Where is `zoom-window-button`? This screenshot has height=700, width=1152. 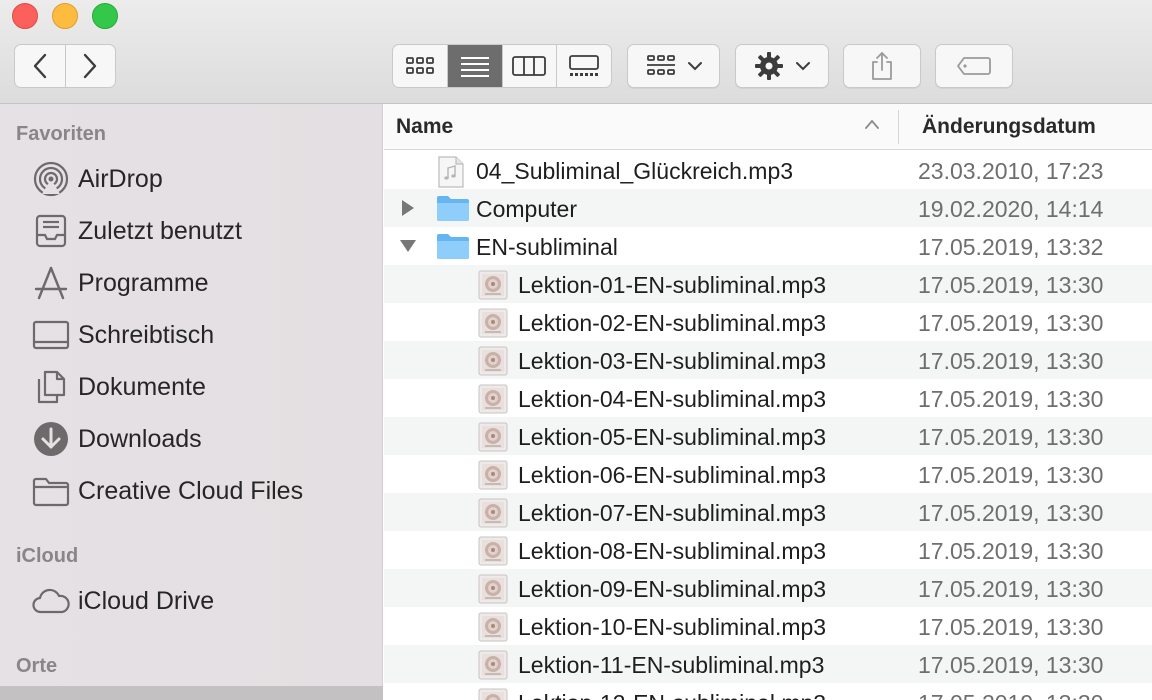
zoom-window-button is located at coordinates (105, 16).